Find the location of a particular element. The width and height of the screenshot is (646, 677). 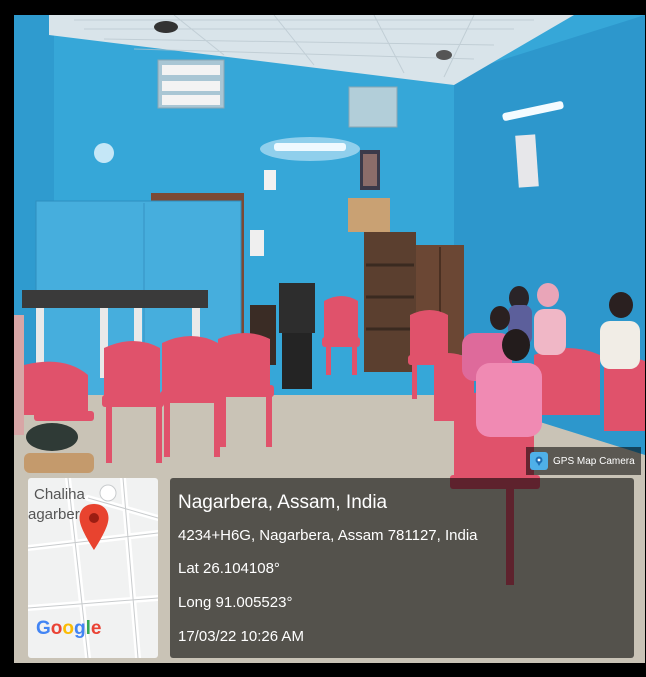

google-logo-letter: e is located at coordinates (96, 628).